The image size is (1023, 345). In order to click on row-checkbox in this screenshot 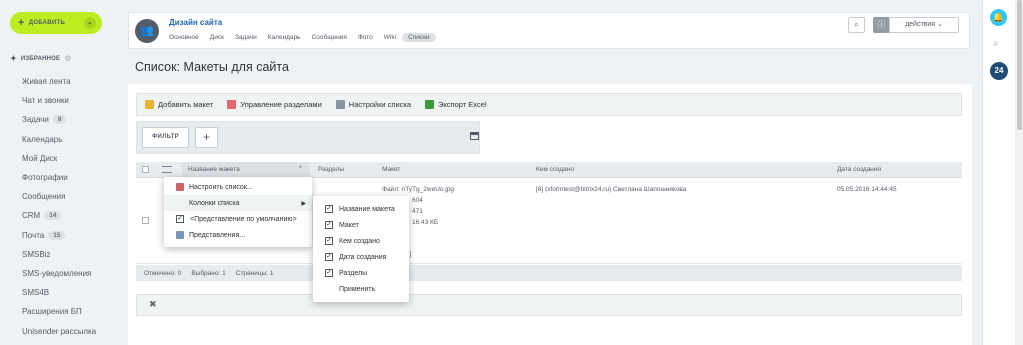, I will do `click(145, 220)`.